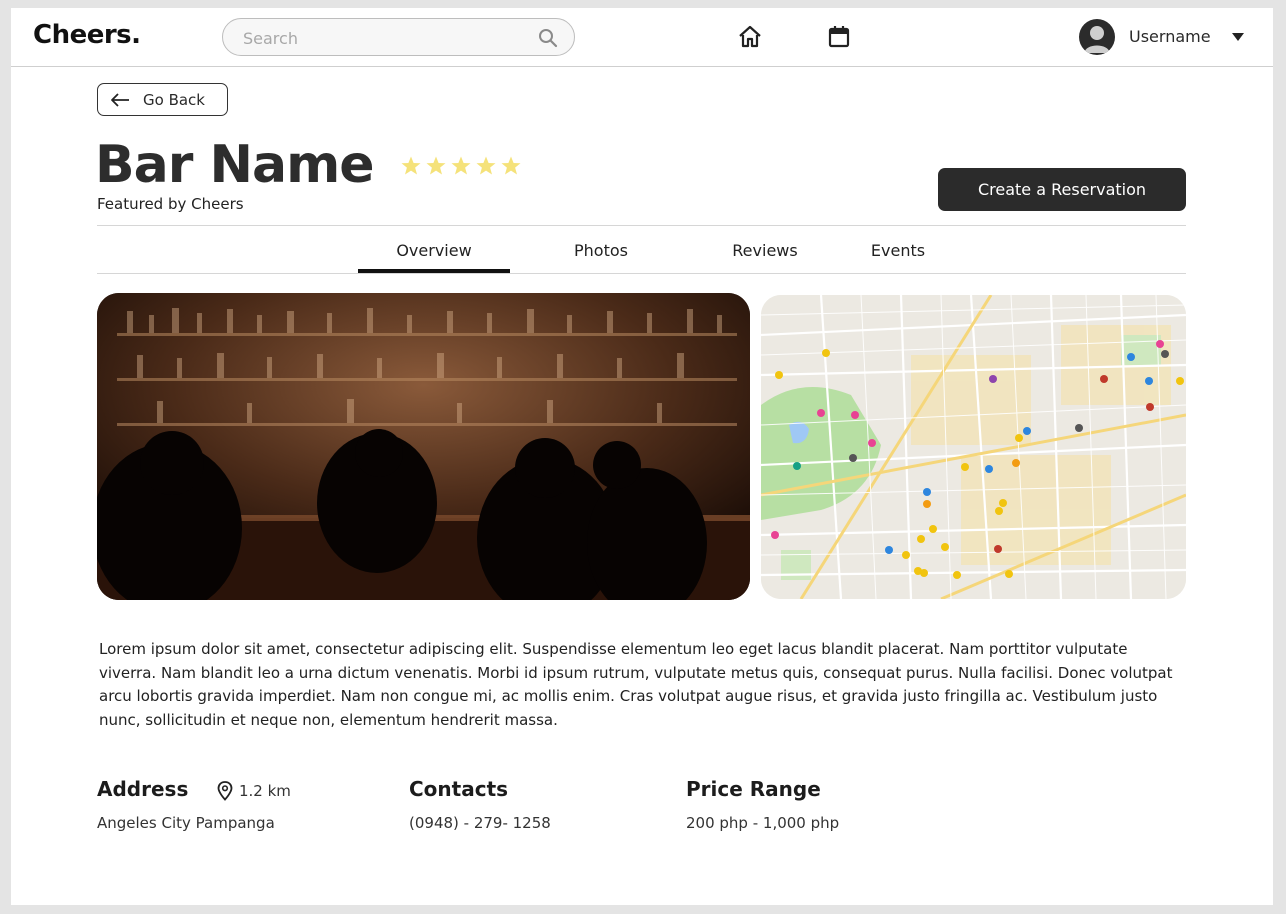 The width and height of the screenshot is (1286, 914). Describe the element at coordinates (1170, 36) in the screenshot. I see `username-label: Username` at that location.